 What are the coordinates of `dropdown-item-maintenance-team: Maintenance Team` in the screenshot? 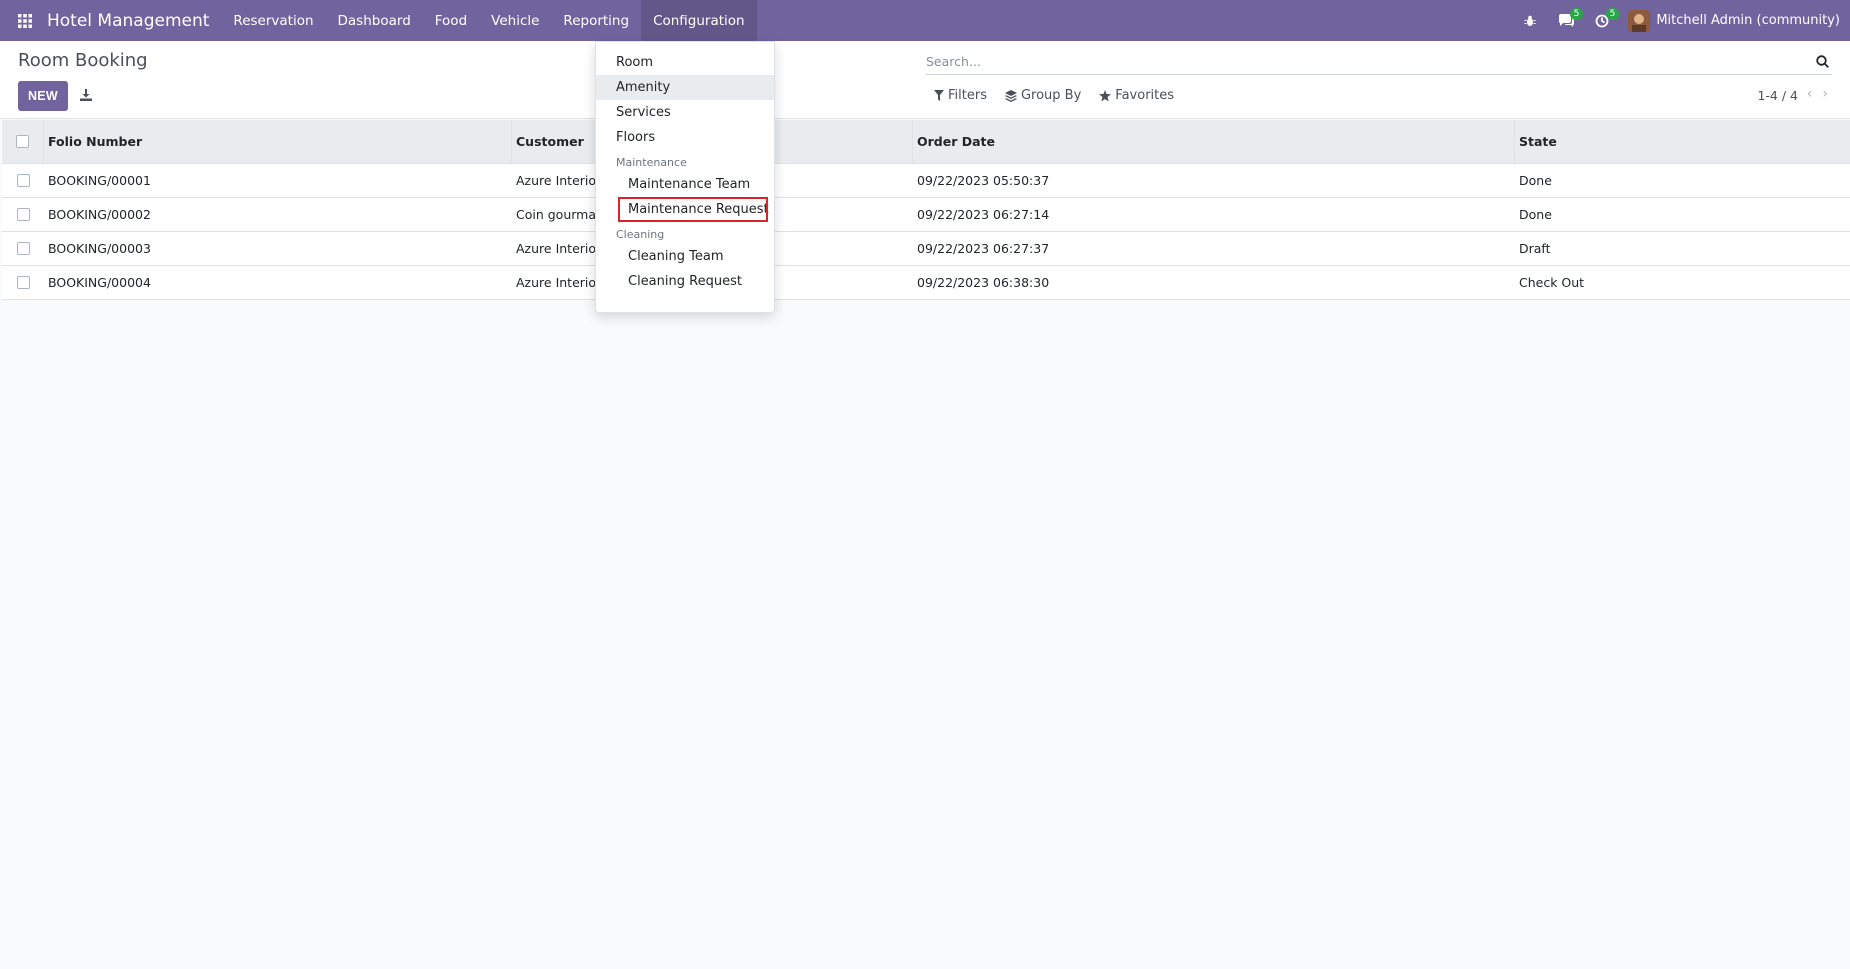 It's located at (685, 184).